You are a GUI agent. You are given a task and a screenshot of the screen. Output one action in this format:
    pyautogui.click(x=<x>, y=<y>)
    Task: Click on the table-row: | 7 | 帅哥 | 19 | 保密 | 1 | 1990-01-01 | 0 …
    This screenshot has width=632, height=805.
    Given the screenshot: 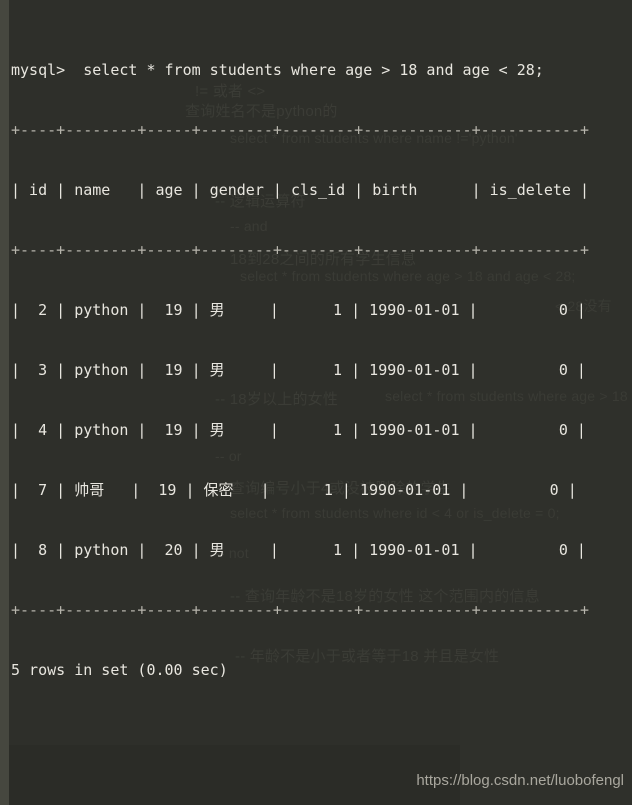 What is the action you would take?
    pyautogui.click(x=294, y=490)
    